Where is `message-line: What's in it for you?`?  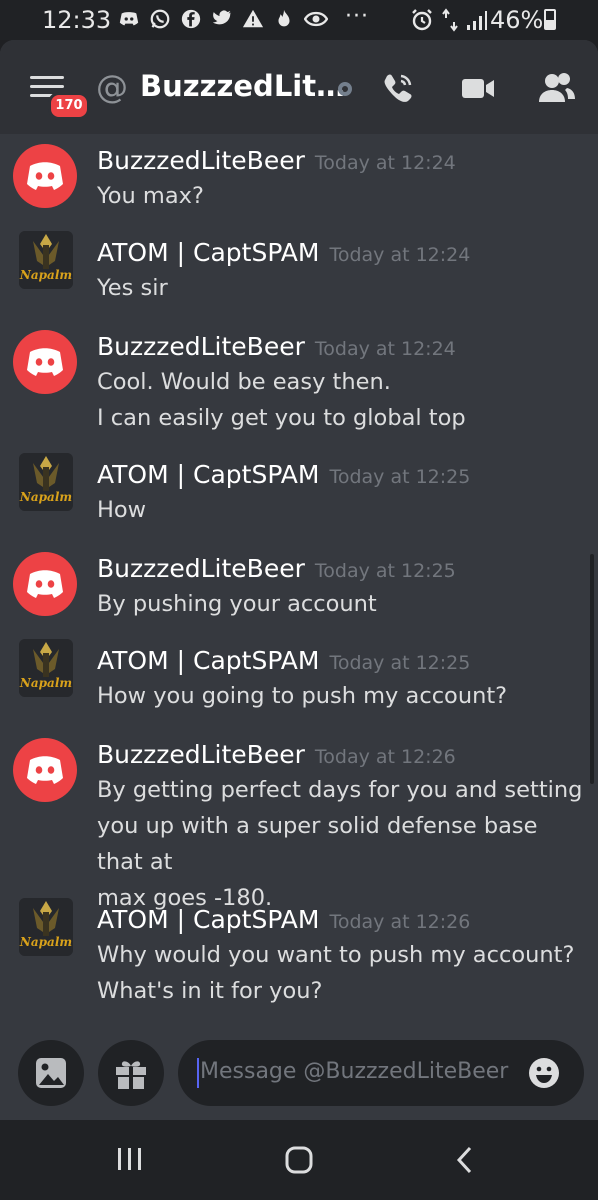
message-line: What's in it for you? is located at coordinates (210, 991).